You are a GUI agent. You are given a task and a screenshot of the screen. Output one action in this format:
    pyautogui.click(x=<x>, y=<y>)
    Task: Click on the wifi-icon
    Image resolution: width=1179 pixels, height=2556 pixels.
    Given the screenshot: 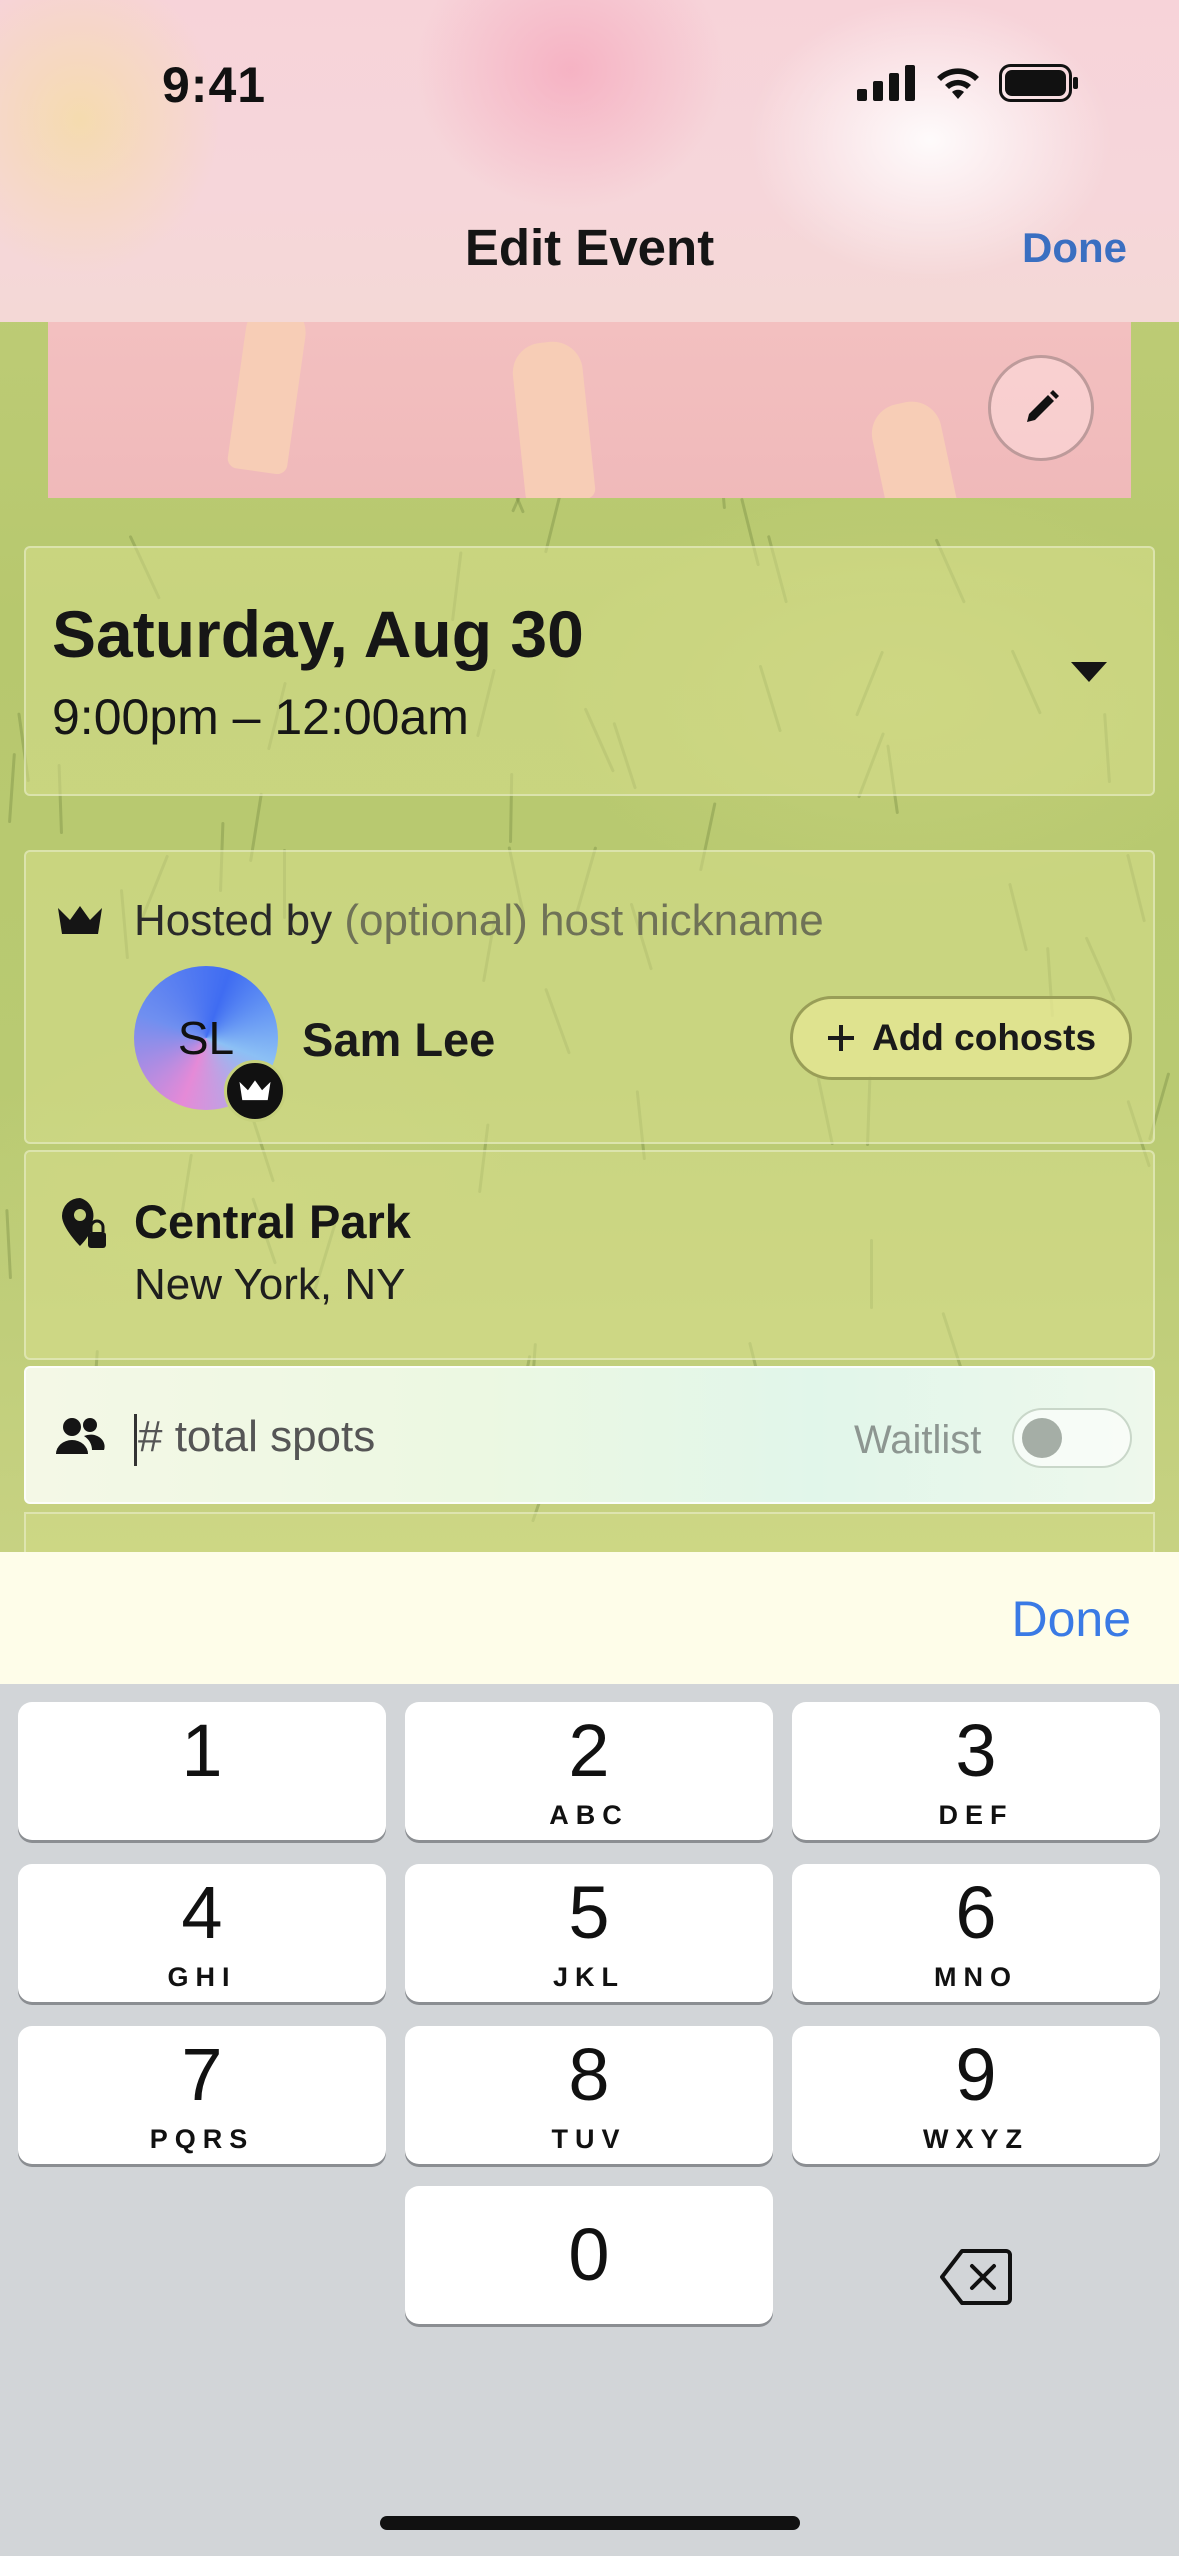 What is the action you would take?
    pyautogui.click(x=958, y=83)
    